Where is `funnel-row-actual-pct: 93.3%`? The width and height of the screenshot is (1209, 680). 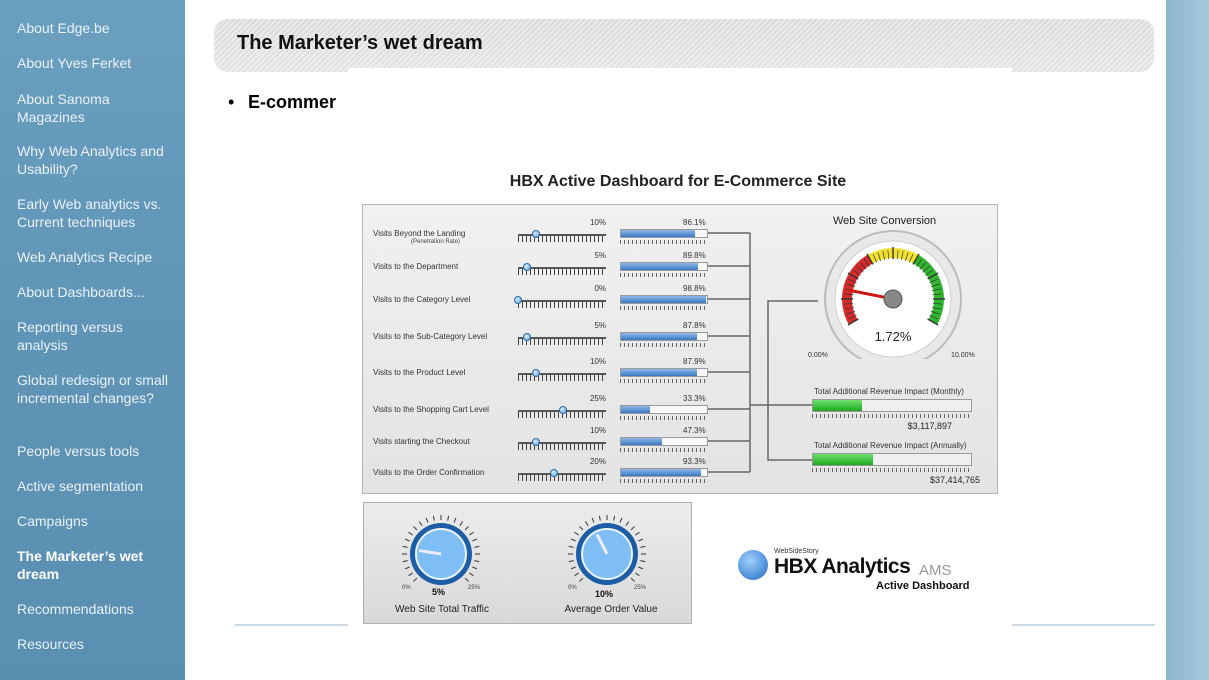
funnel-row-actual-pct: 93.3% is located at coordinates (694, 461).